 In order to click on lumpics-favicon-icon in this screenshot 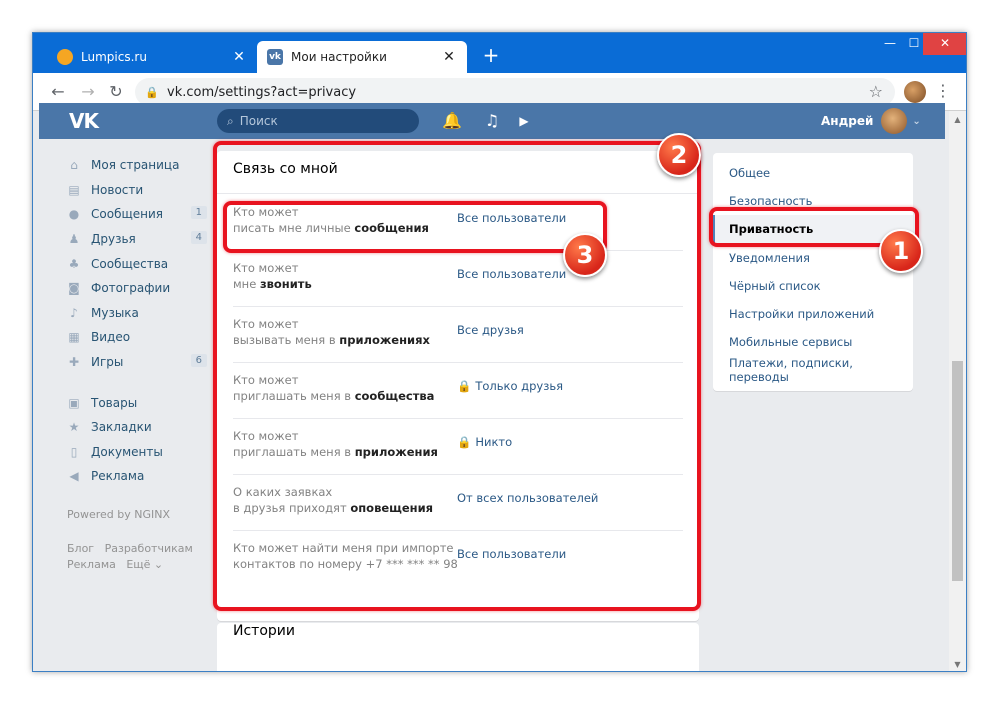, I will do `click(65, 57)`.